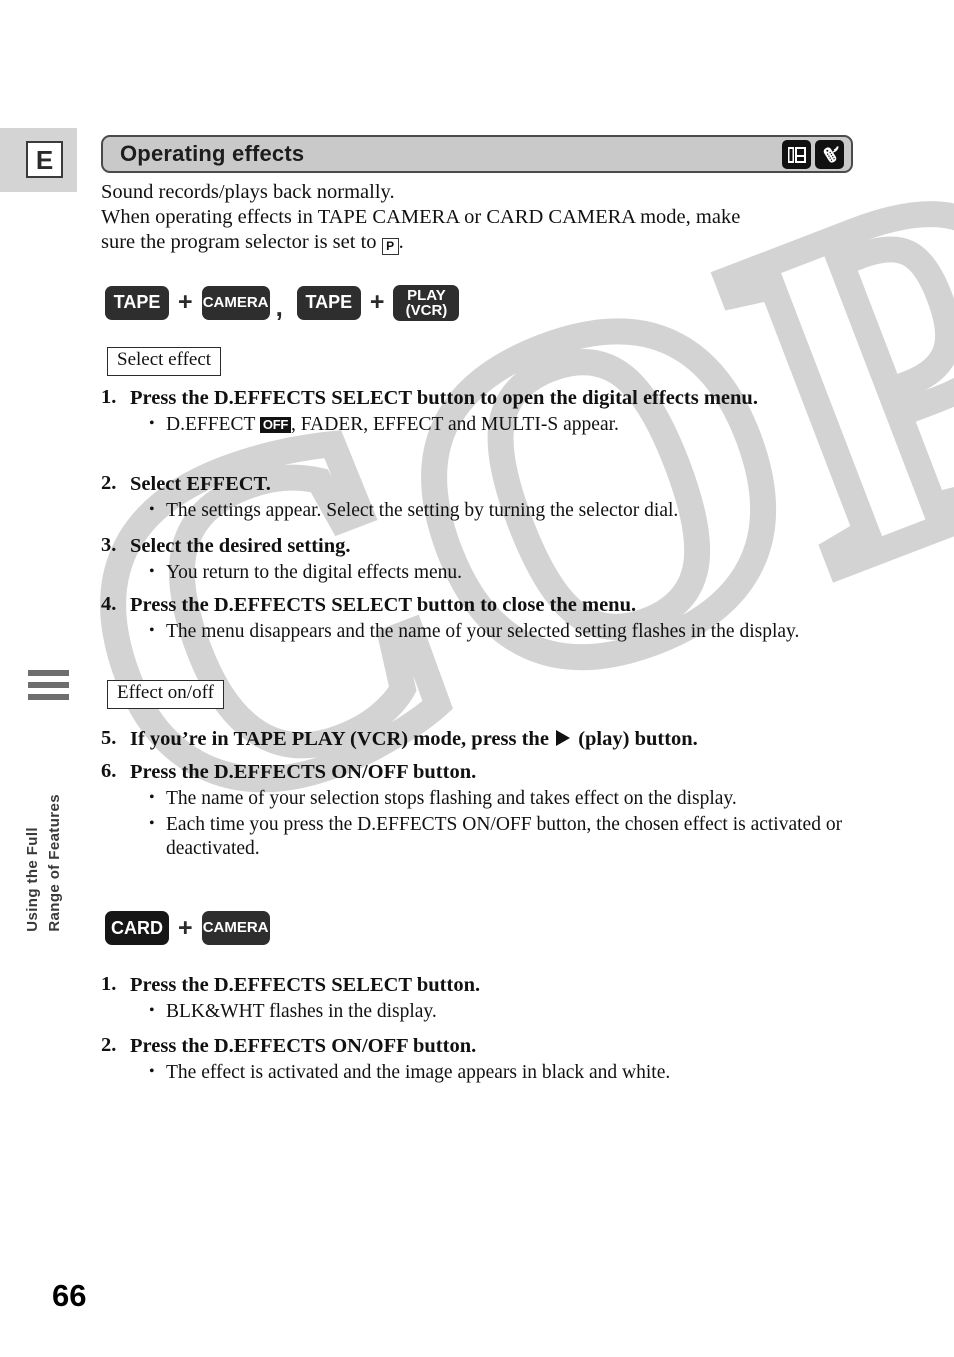 The width and height of the screenshot is (954, 1357). What do you see at coordinates (200, 484) in the screenshot?
I see `step-2-title: Select EFFECT.` at bounding box center [200, 484].